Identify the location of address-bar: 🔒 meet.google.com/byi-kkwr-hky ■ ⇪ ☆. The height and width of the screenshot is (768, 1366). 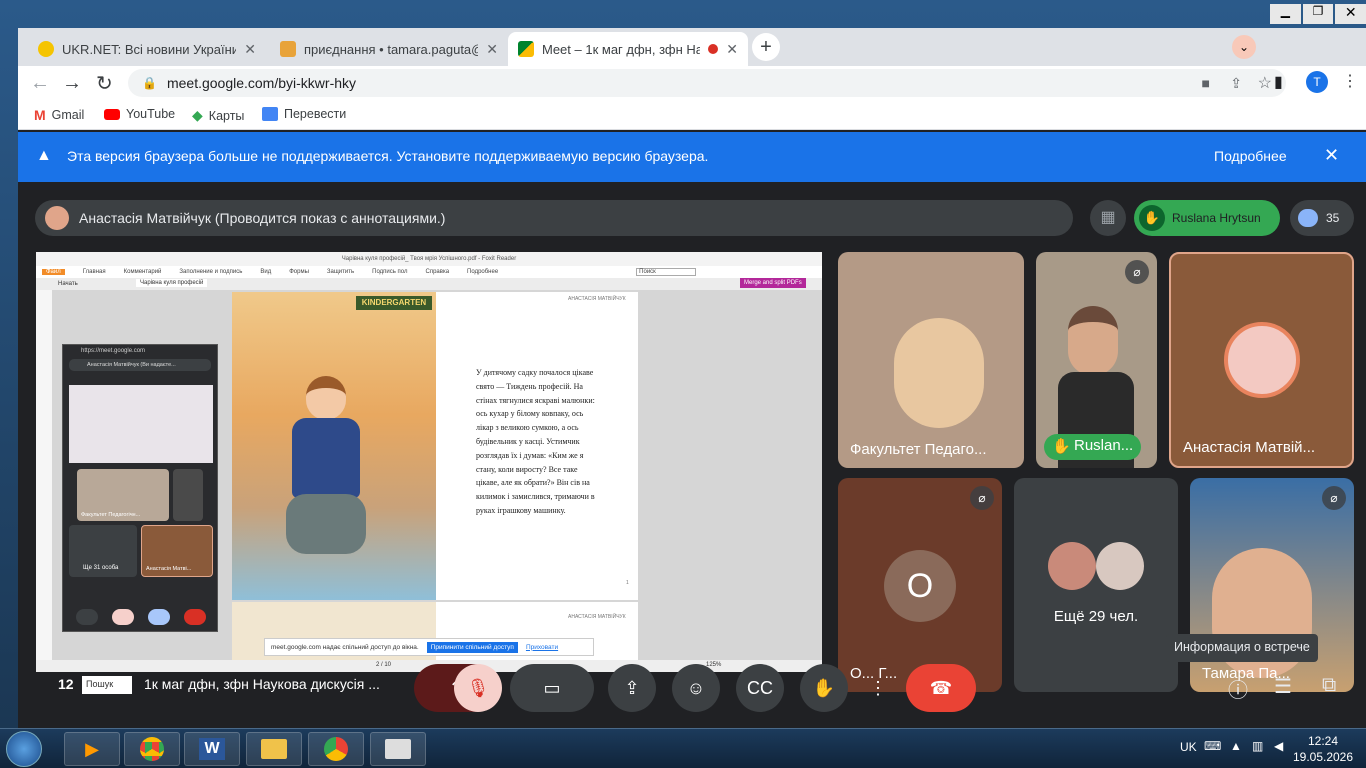
(707, 83).